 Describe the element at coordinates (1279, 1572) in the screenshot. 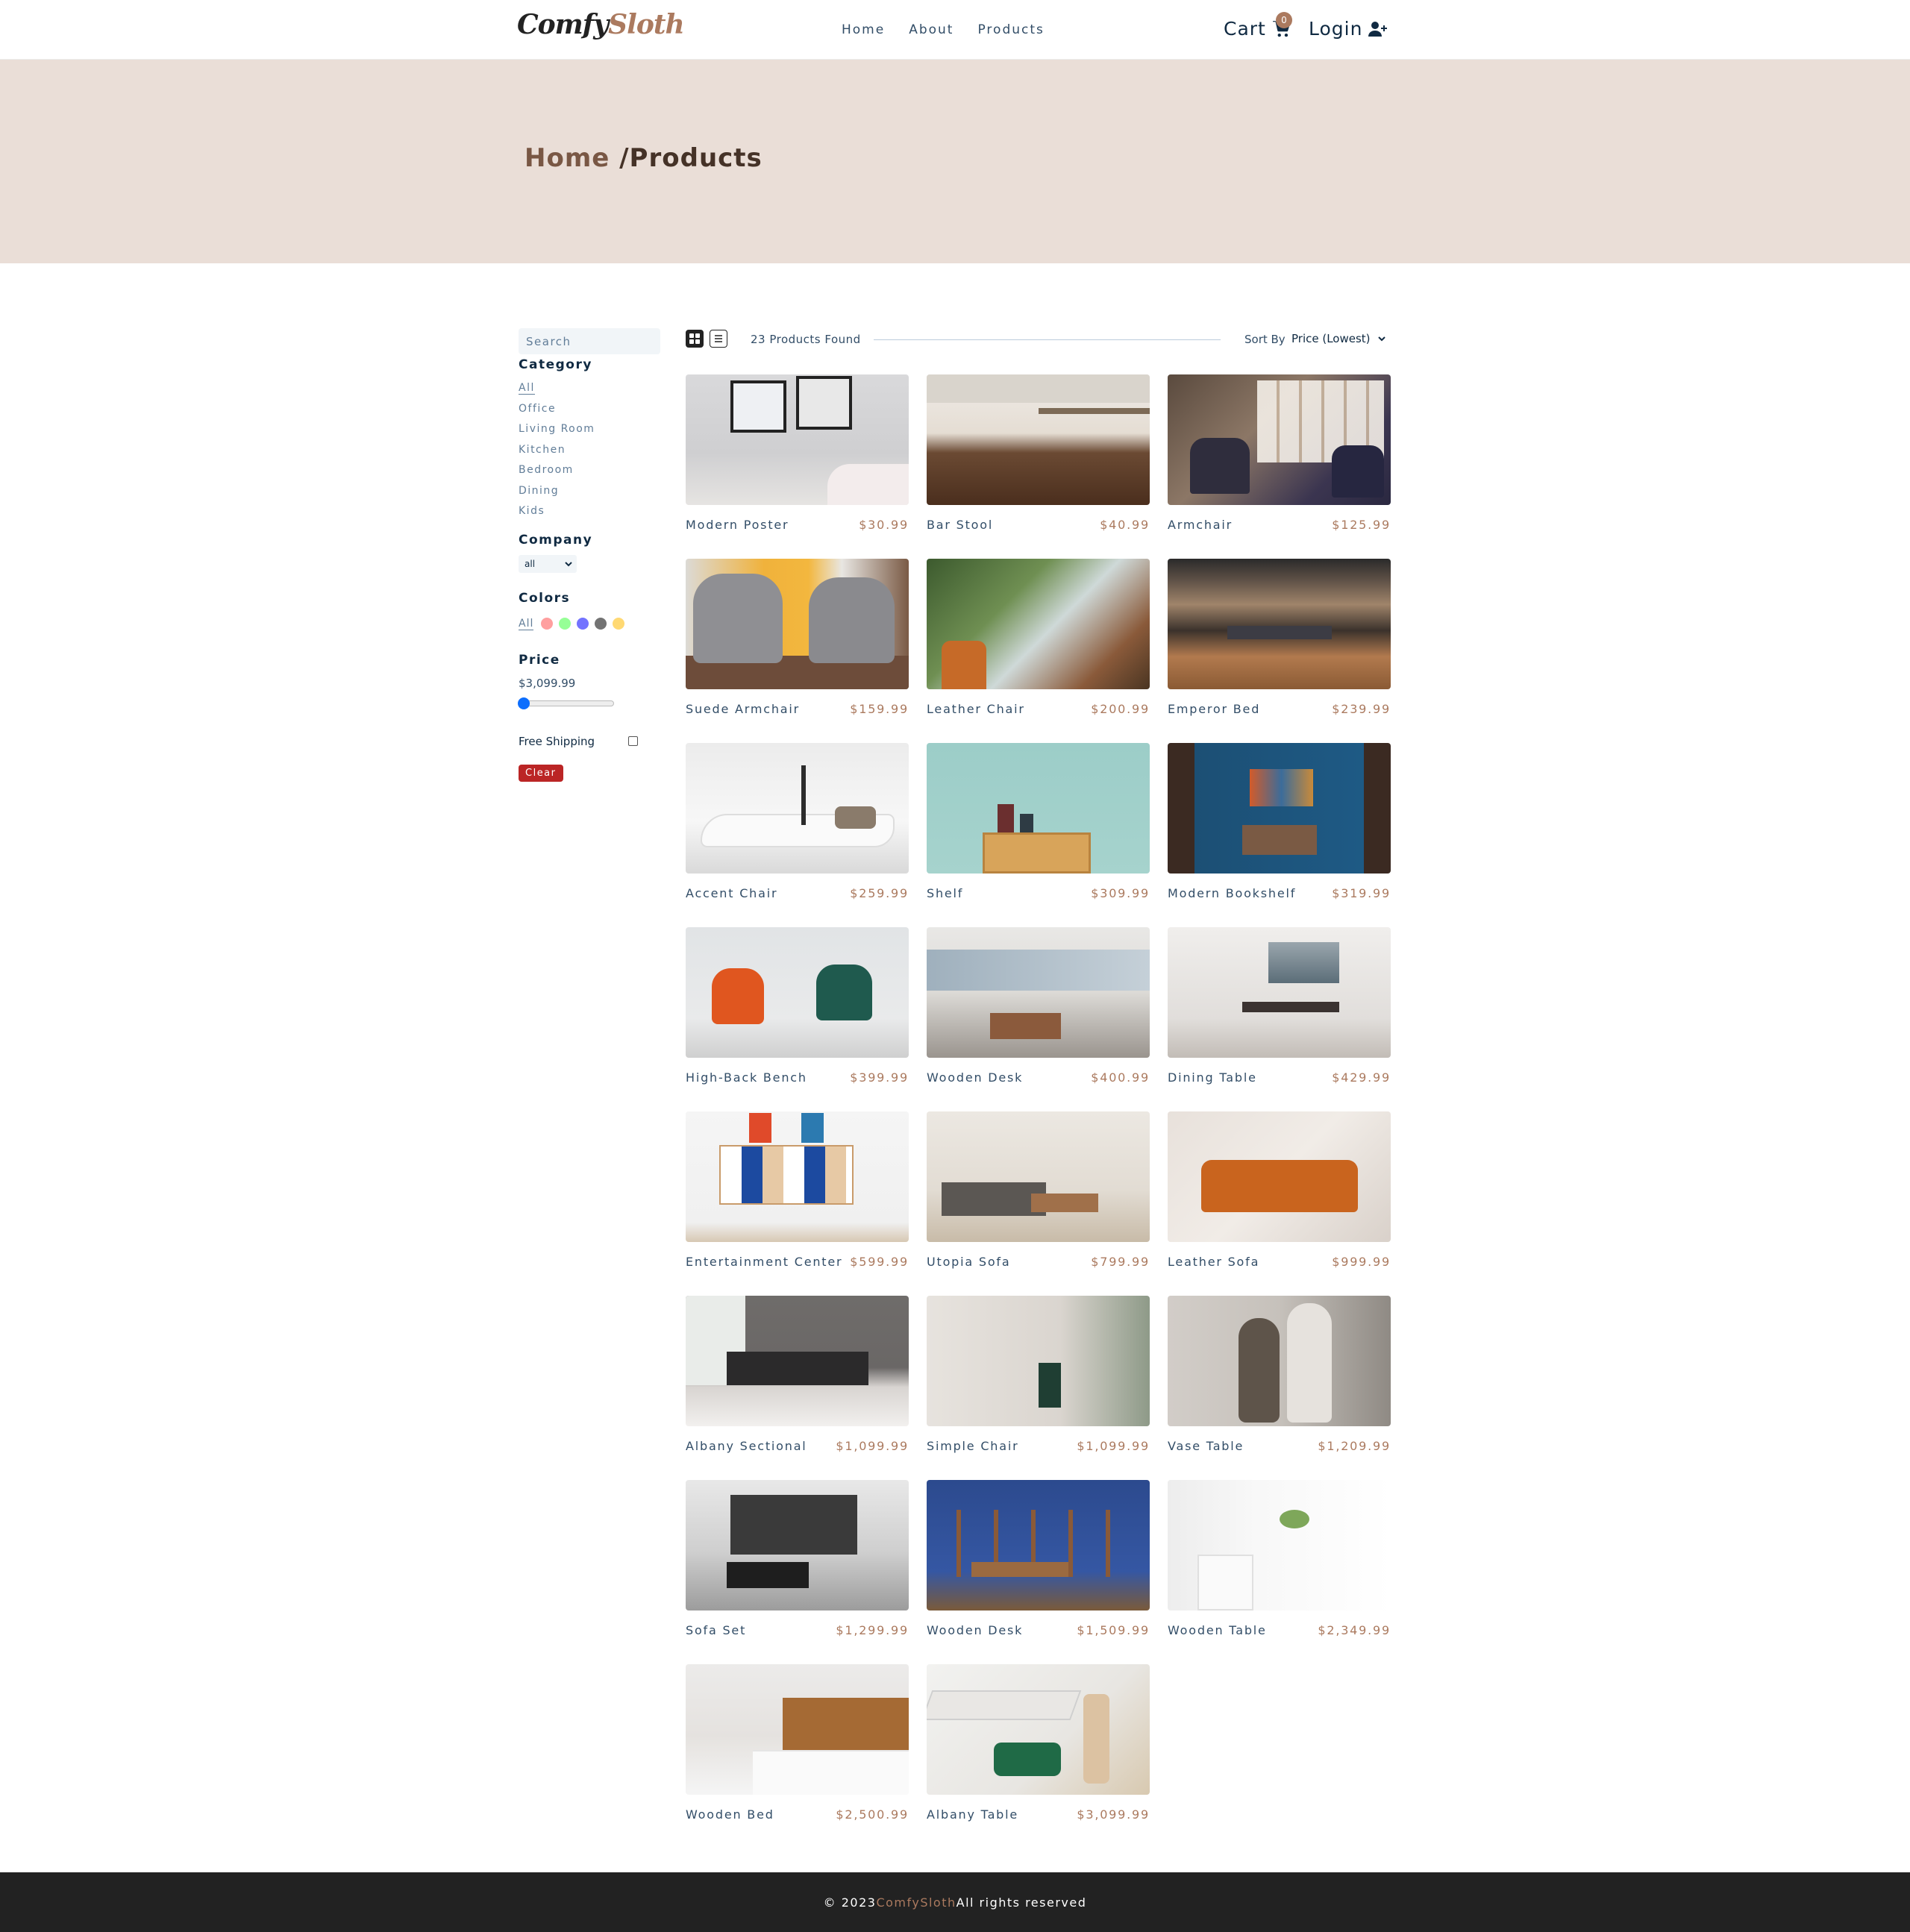

I see `product-card: Wooden Table $2,349.99` at that location.